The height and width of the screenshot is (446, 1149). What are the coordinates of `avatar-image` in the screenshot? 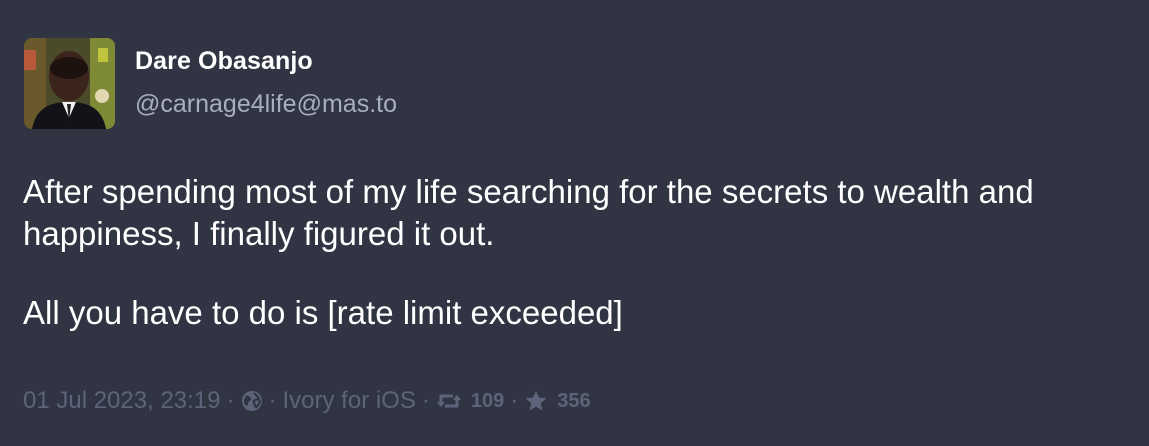 It's located at (69, 83).